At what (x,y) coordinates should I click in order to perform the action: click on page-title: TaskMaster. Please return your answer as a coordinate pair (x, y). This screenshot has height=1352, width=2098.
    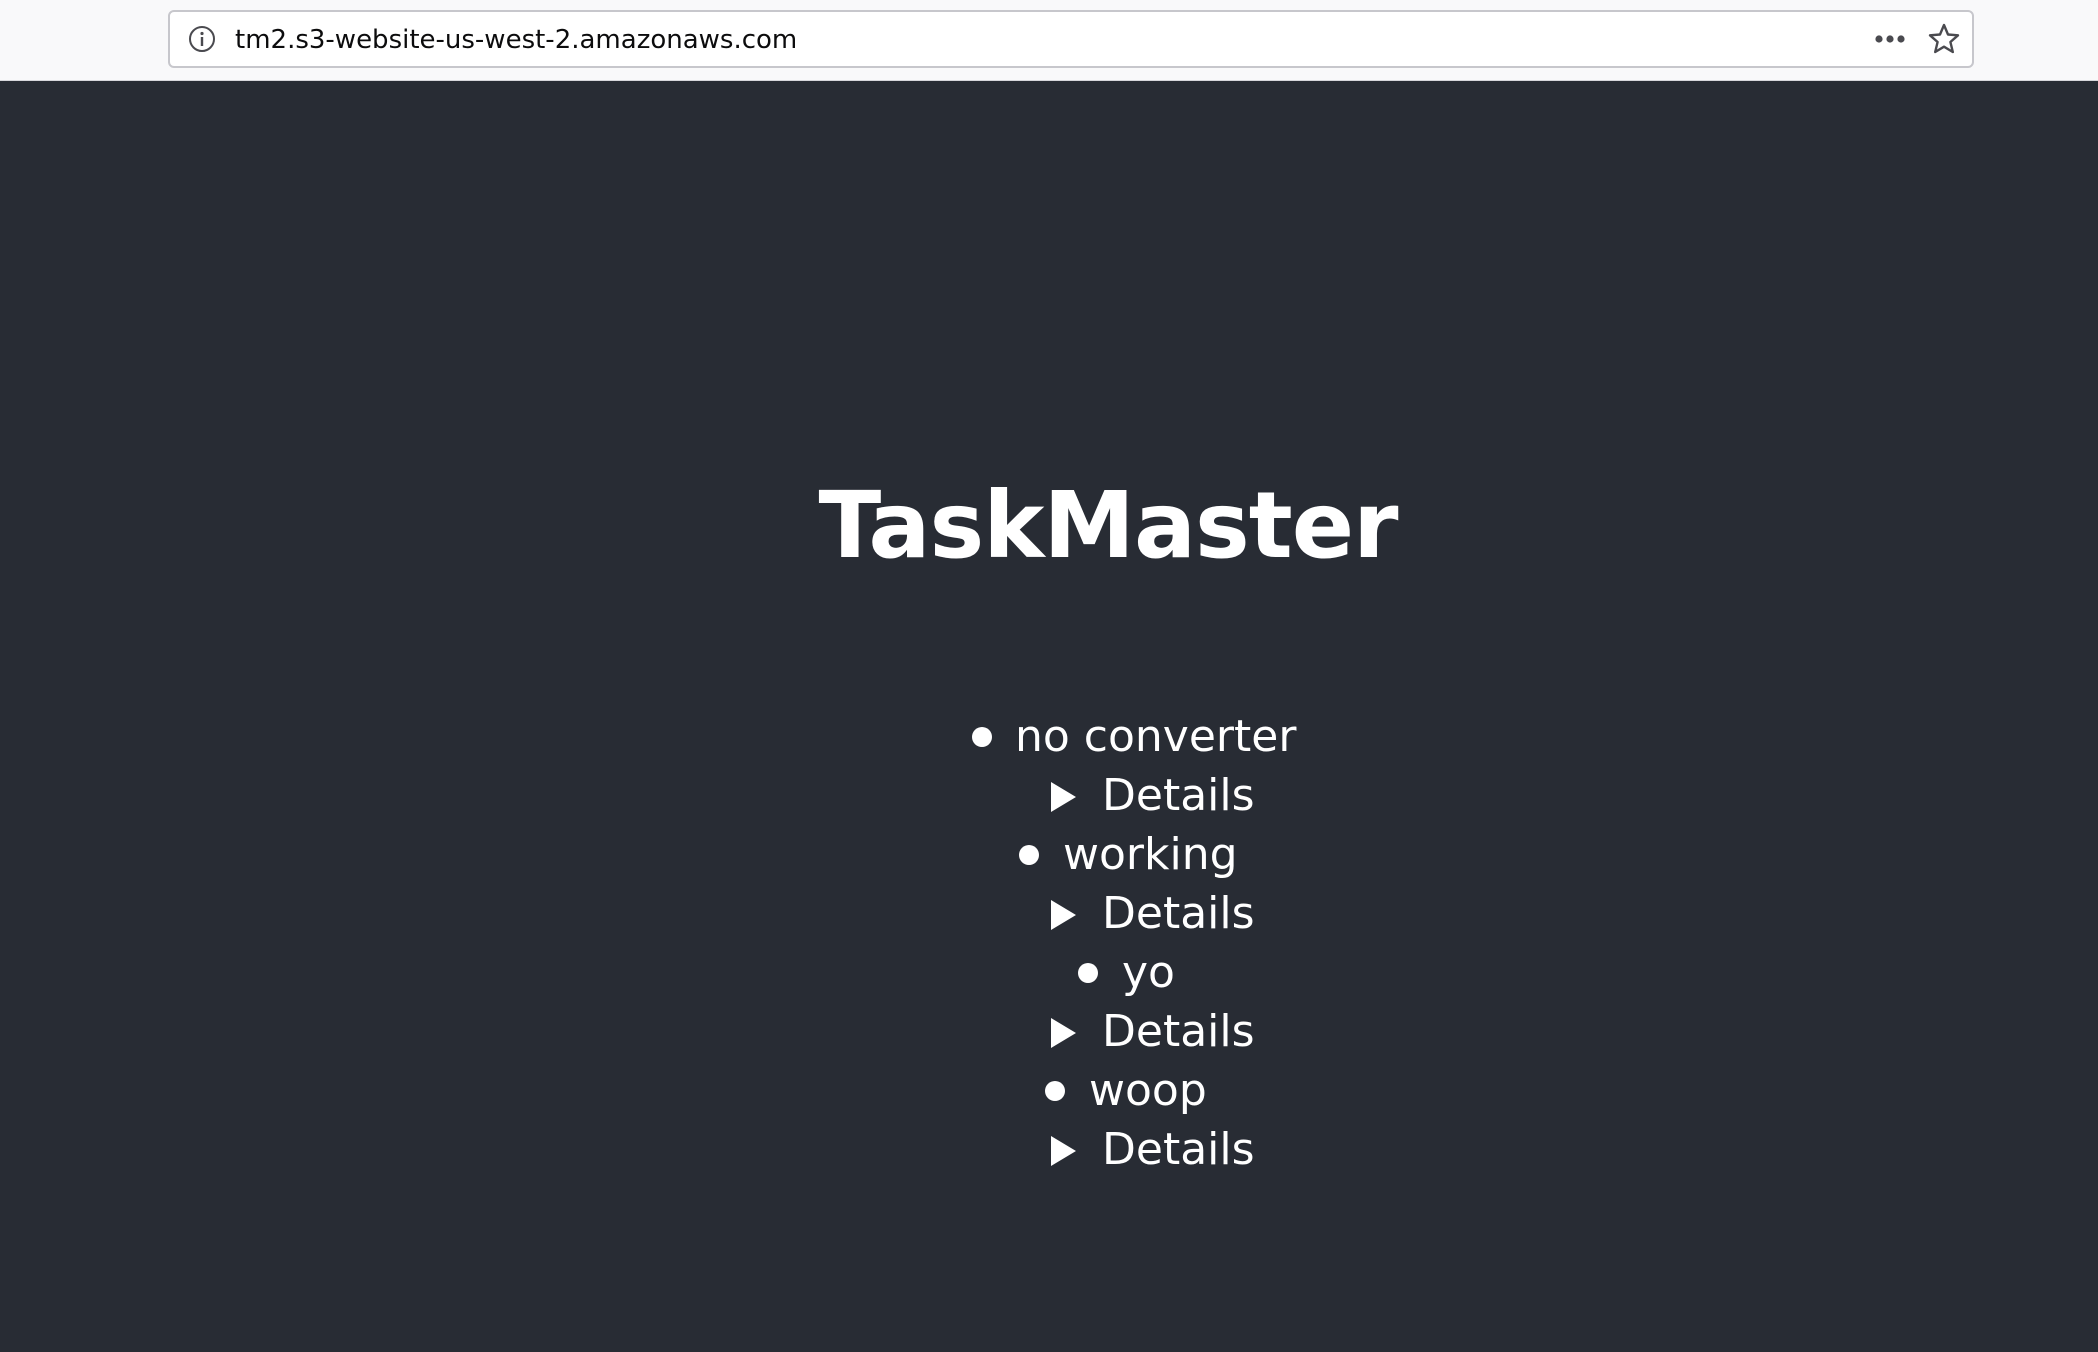
    Looking at the image, I should click on (1108, 525).